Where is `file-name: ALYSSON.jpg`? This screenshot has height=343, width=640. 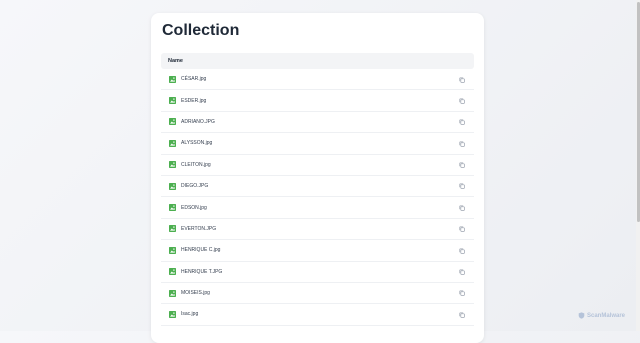 file-name: ALYSSON.jpg is located at coordinates (196, 143).